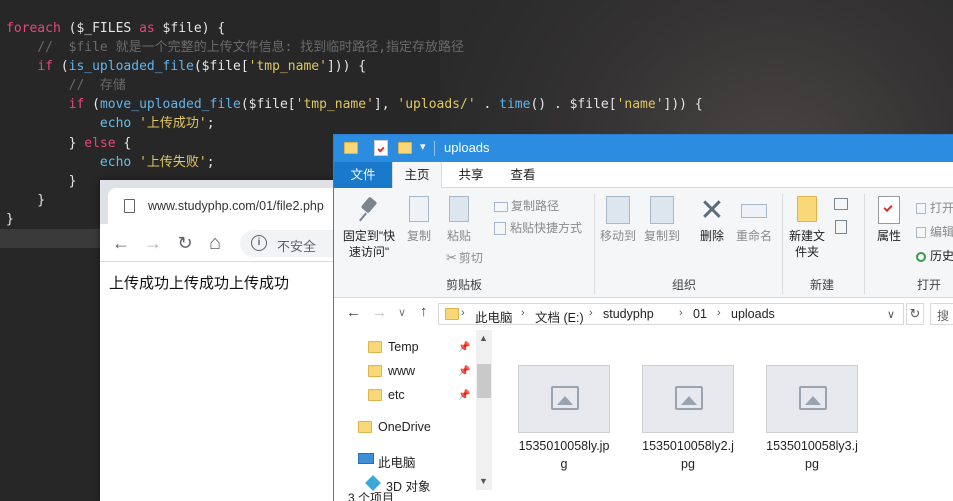 Image resolution: width=953 pixels, height=501 pixels. Describe the element at coordinates (494, 316) in the screenshot. I see `breadcrumb-item: 此电脑` at that location.